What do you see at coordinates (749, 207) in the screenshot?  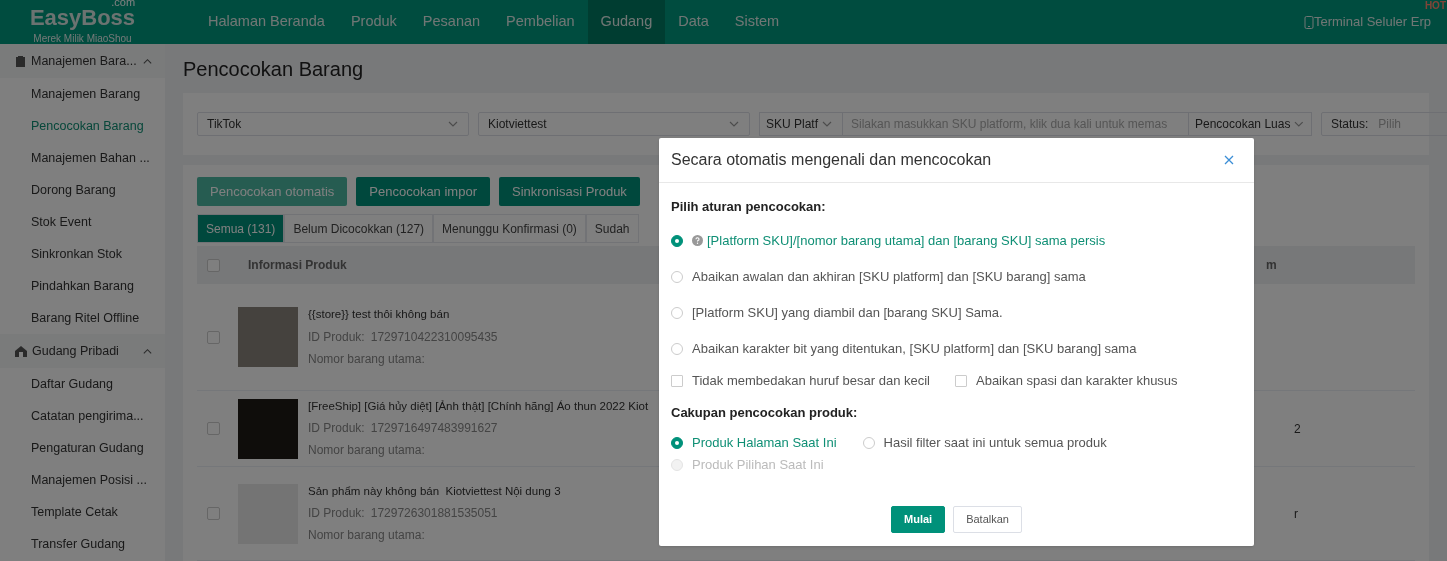 I see `section-heading: Pilih aturan pencocokan:` at bounding box center [749, 207].